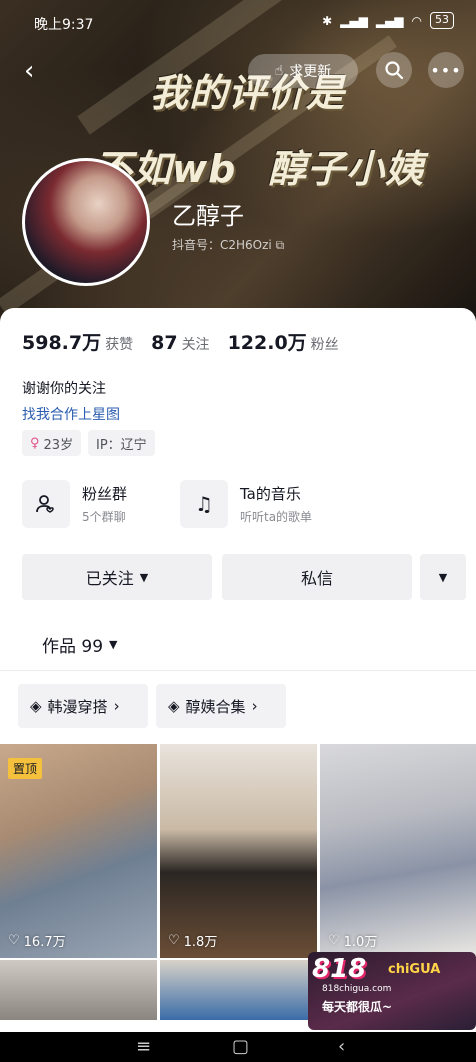  Describe the element at coordinates (414, 969) in the screenshot. I see `watermark-chi: chiGUA` at that location.